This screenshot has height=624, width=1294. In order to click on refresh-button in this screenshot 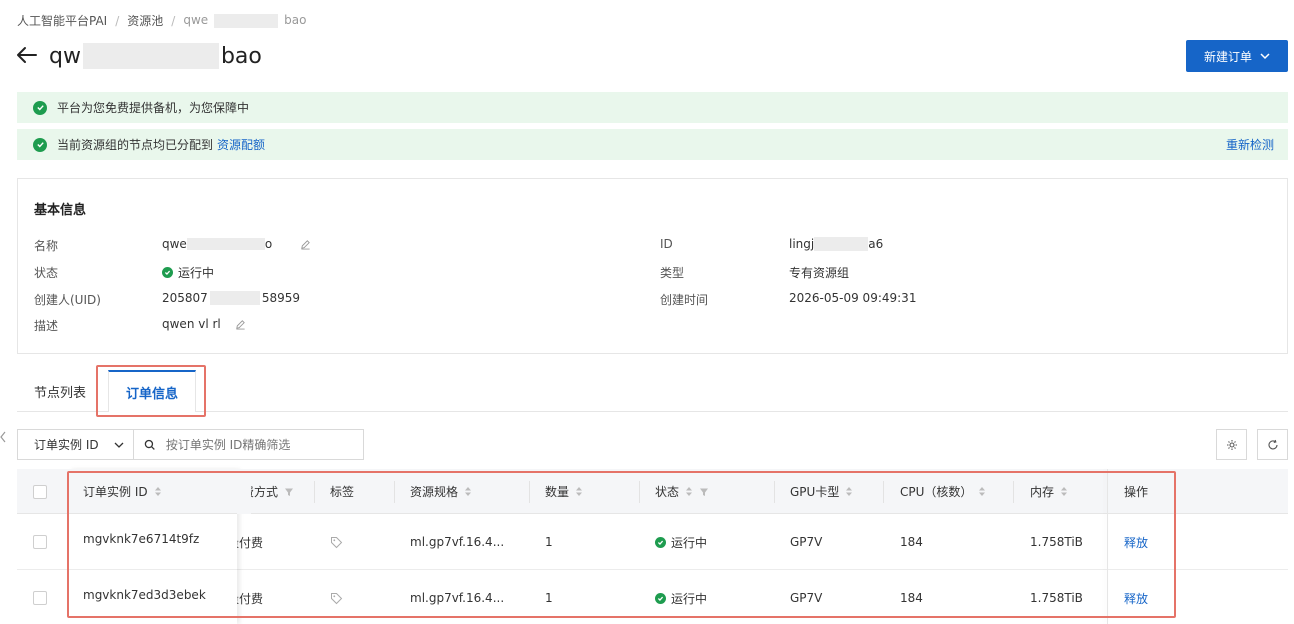, I will do `click(1272, 444)`.